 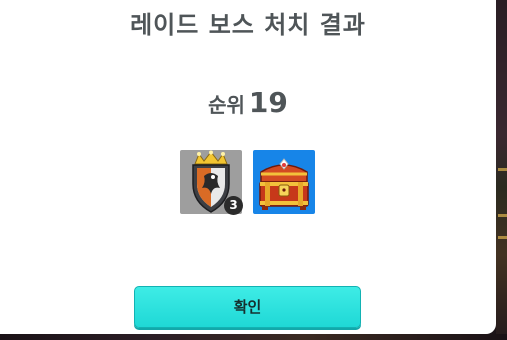 I want to click on reward-item-chest, so click(x=284, y=182).